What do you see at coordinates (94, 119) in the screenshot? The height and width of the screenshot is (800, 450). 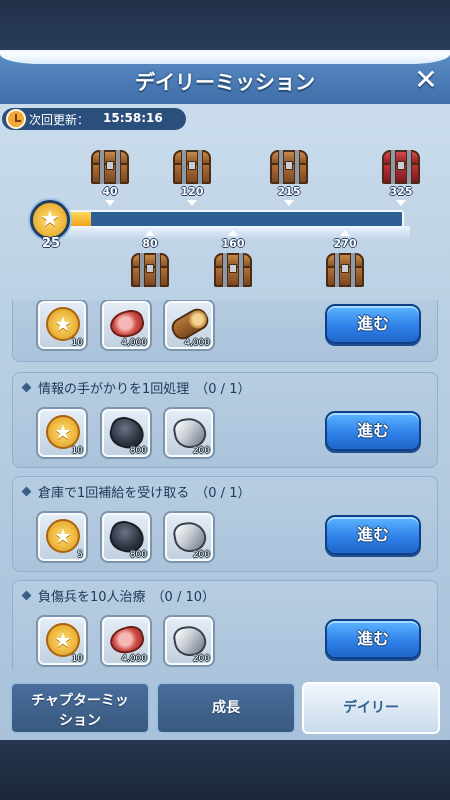 I see `refresh-timer: 次回更新： 15:58:16` at bounding box center [94, 119].